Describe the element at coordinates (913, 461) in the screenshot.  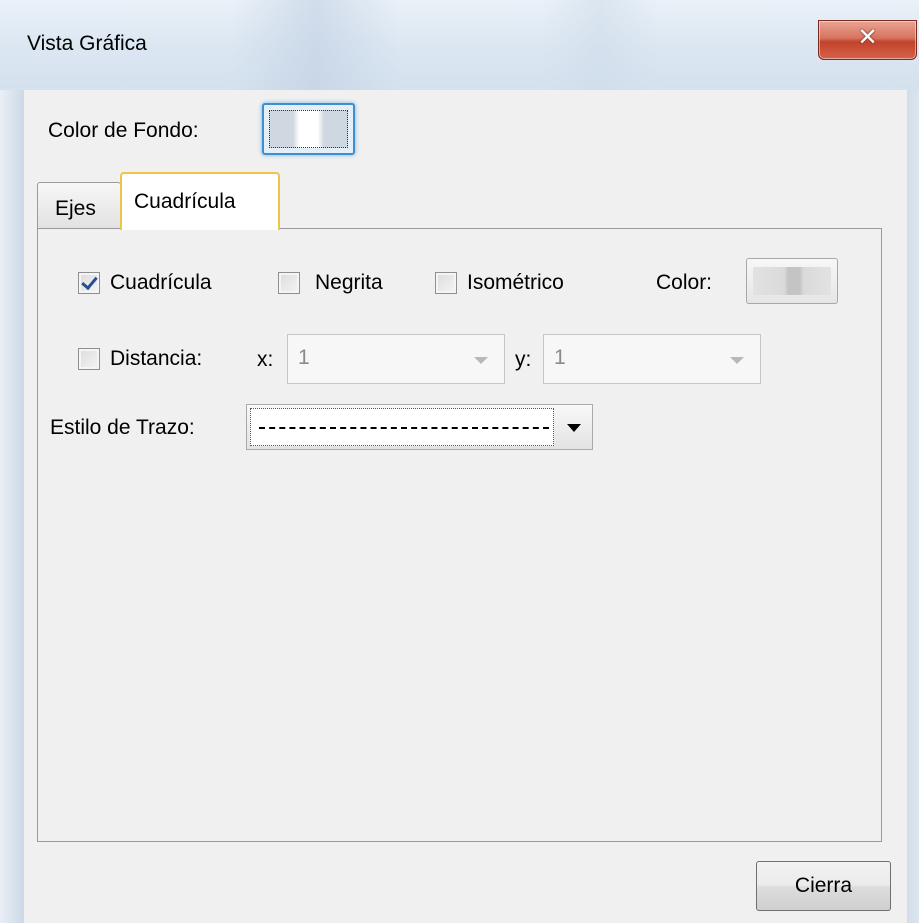
I see `window-frame-right` at that location.